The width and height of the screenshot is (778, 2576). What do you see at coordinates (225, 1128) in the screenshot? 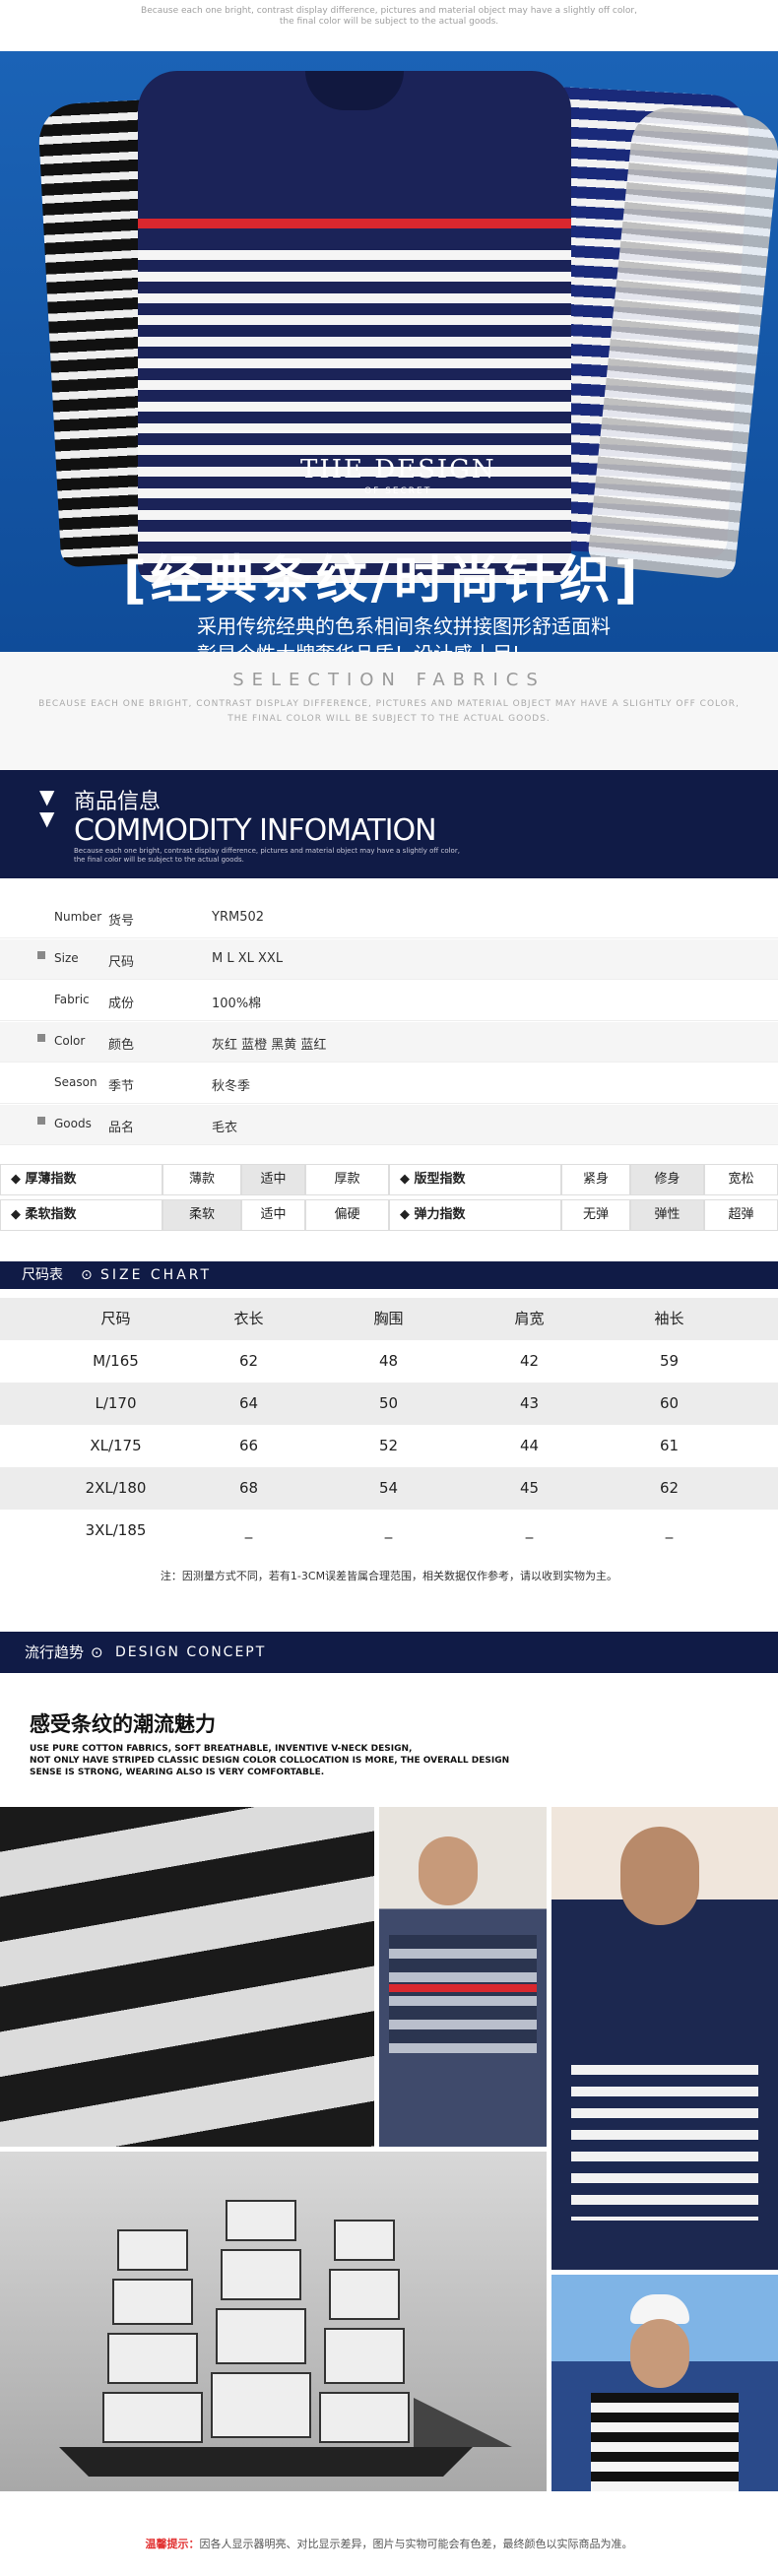
I see `info-value: 毛衣` at bounding box center [225, 1128].